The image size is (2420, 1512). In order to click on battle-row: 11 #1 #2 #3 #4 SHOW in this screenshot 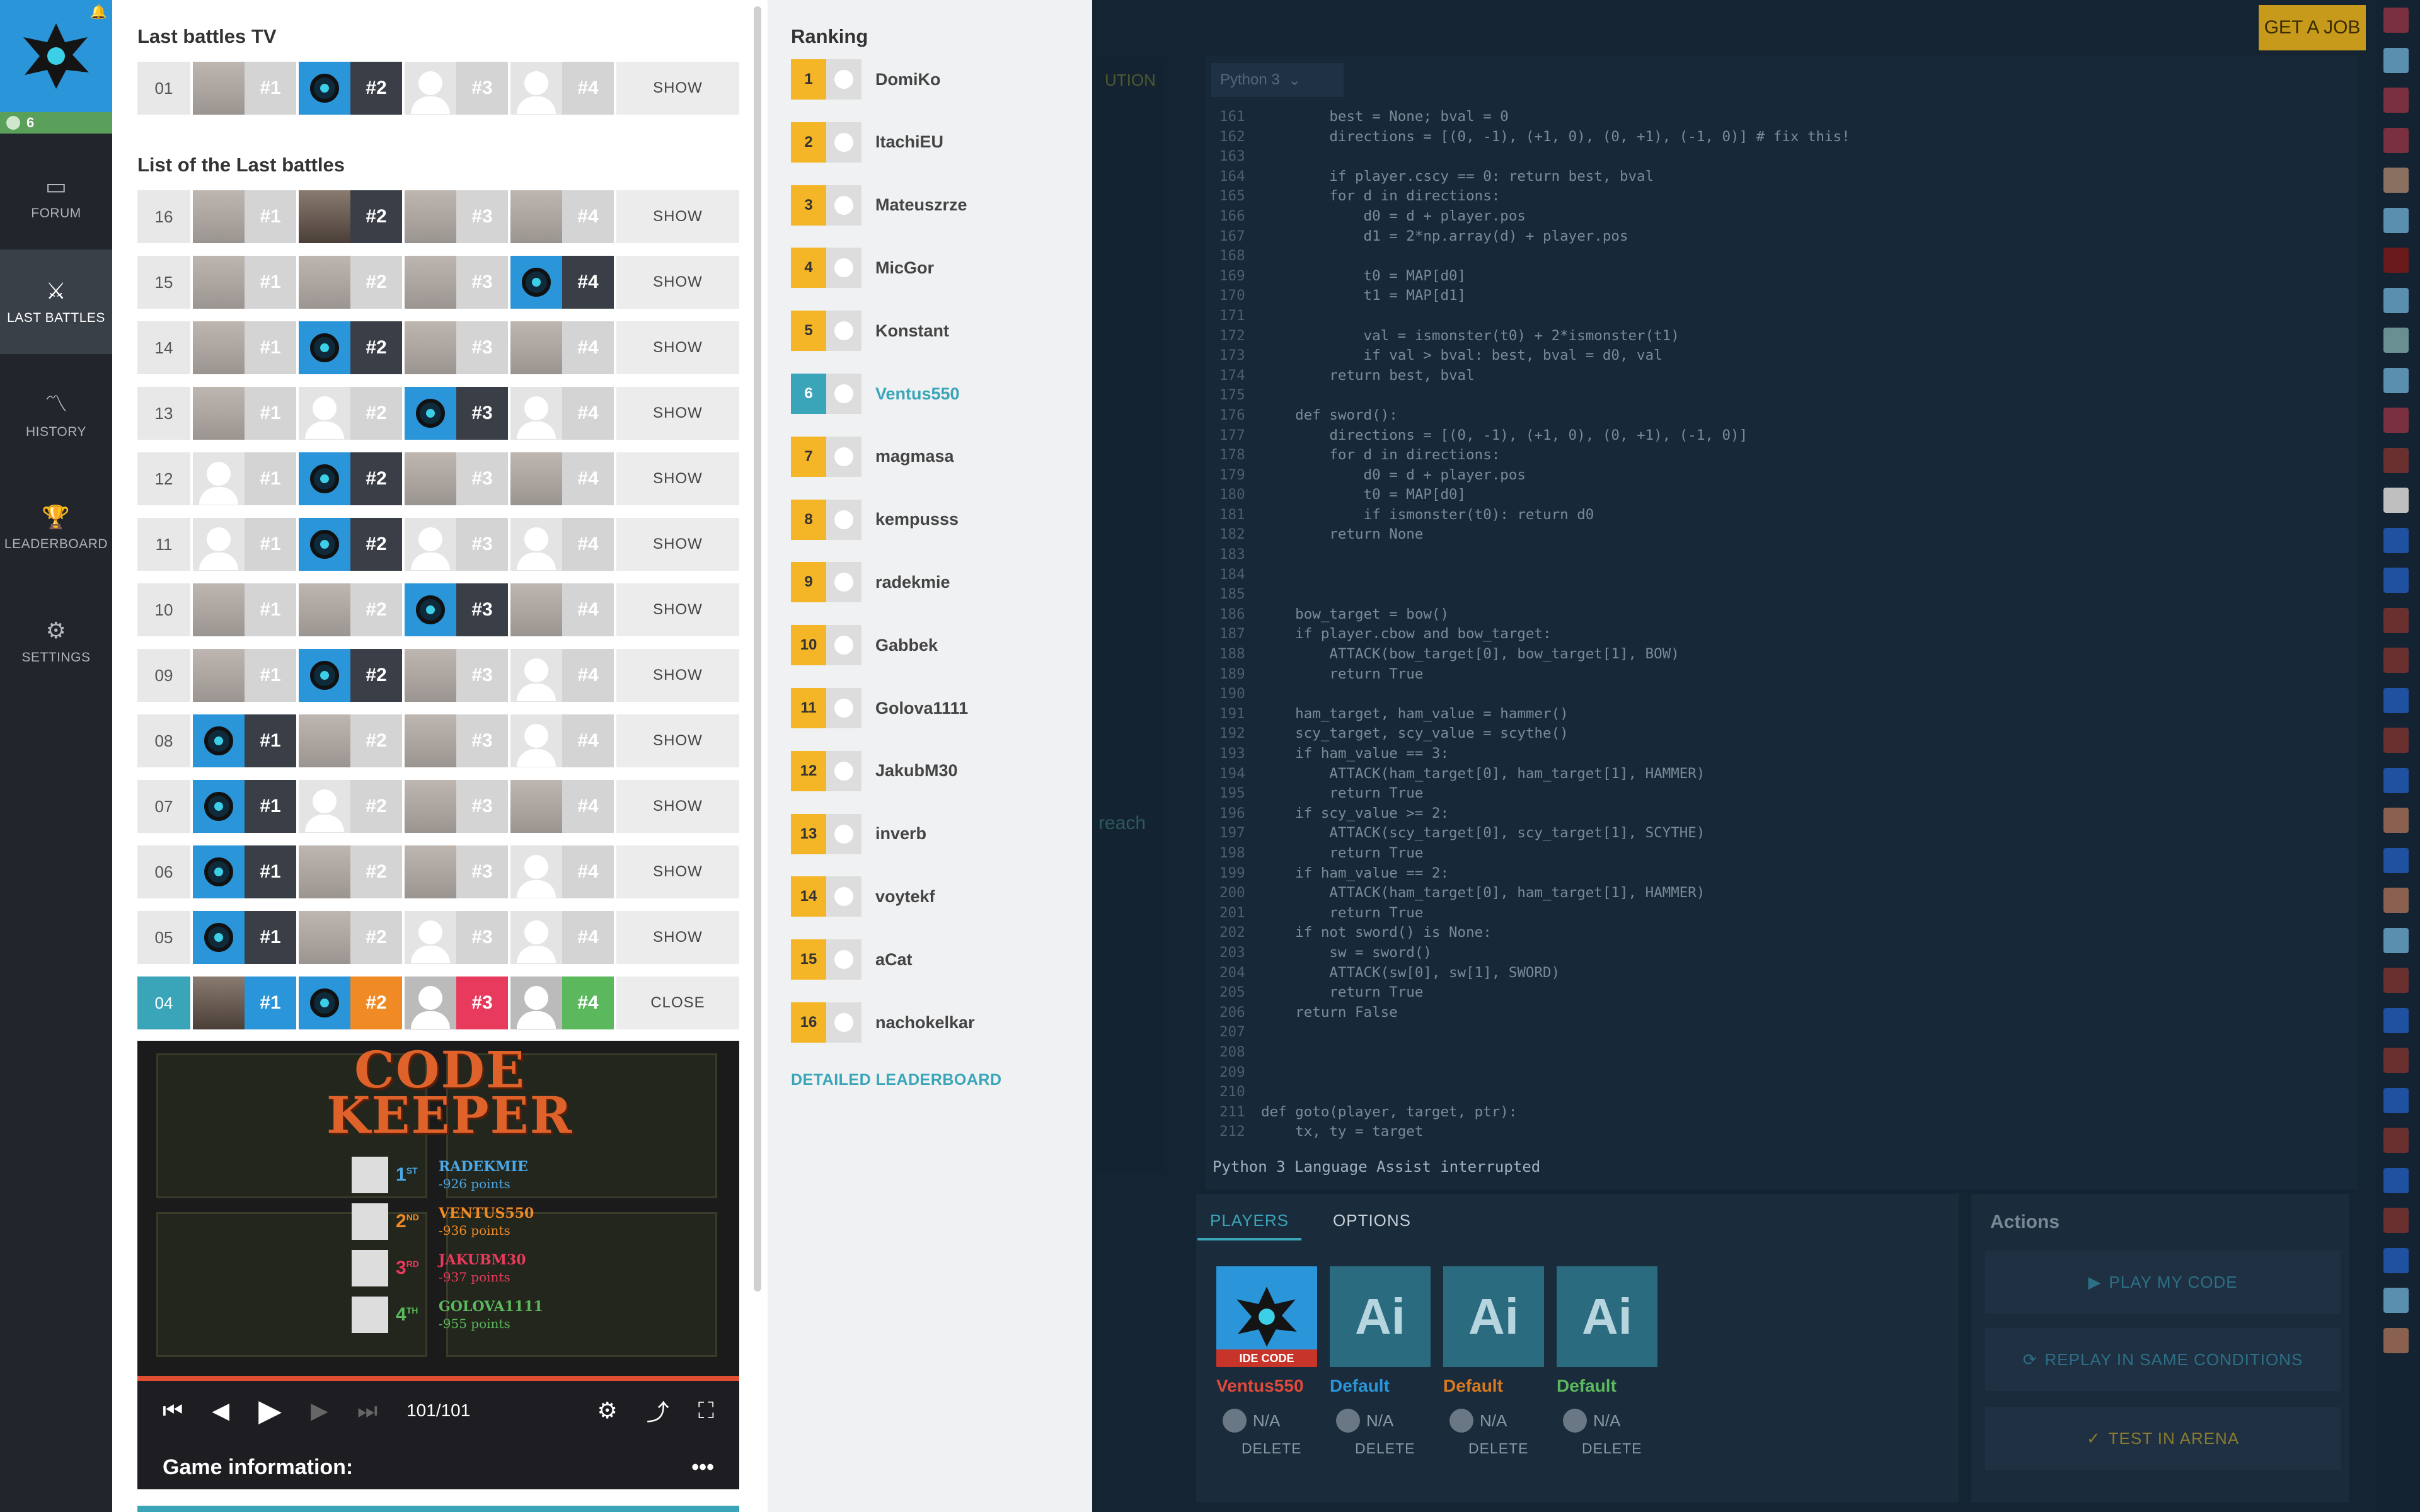, I will do `click(438, 544)`.